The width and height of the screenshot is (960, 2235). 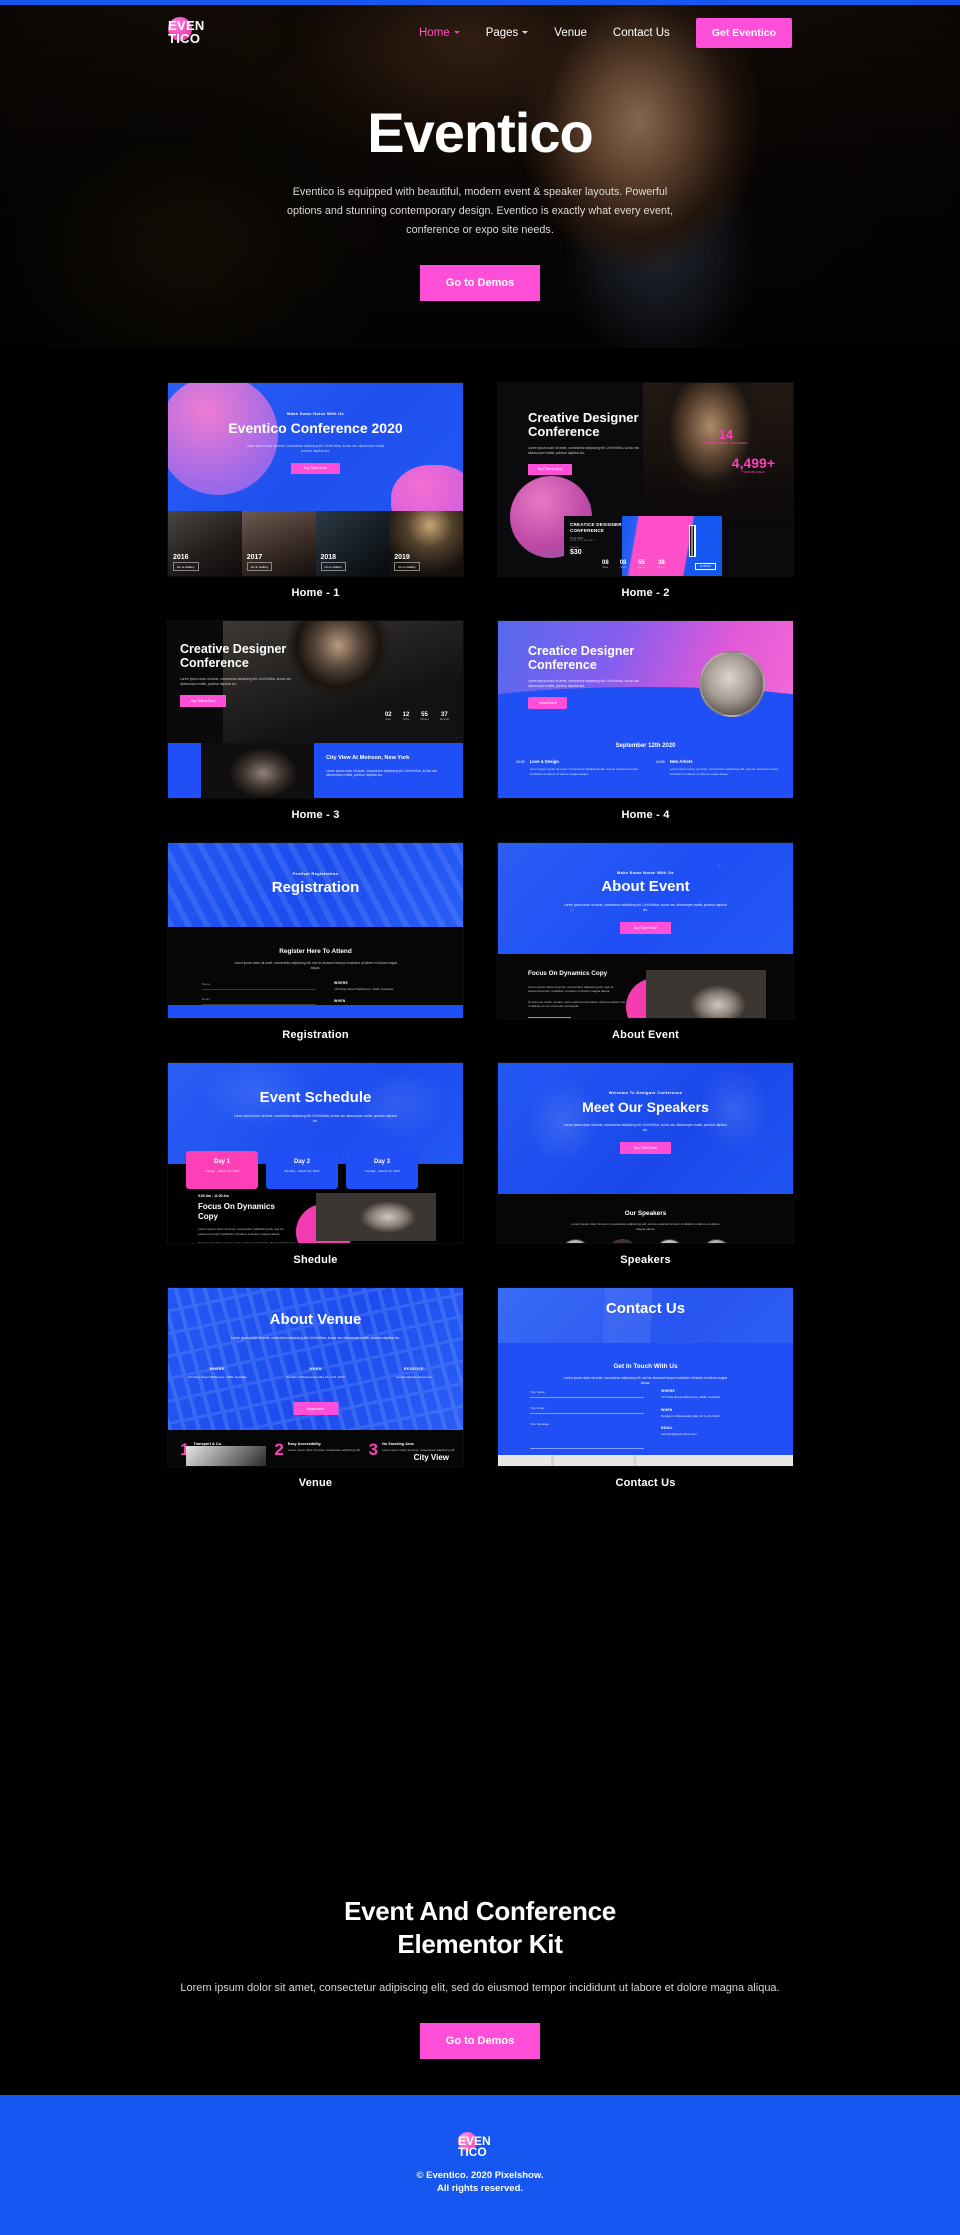 I want to click on bottom-cta-title: Event And Conference Elementor Kit, so click(x=480, y=1927).